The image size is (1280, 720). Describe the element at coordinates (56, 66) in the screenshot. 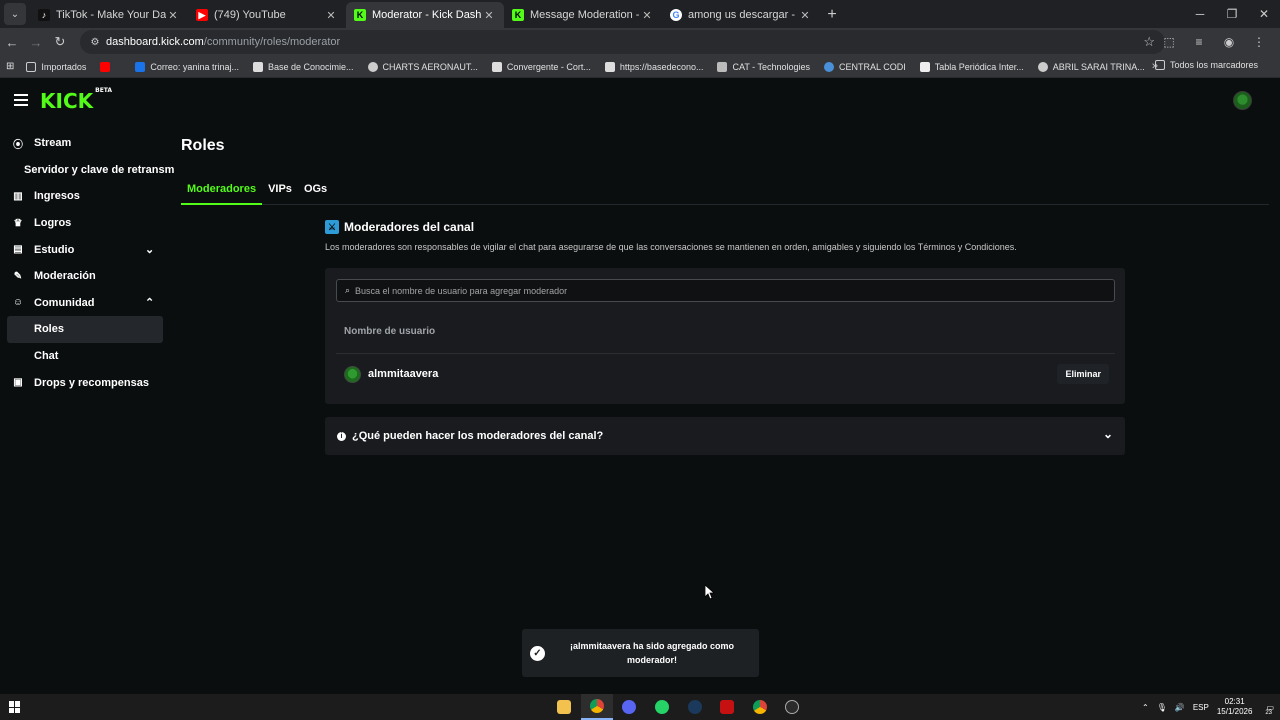

I see `bookmark-folder: Importados` at that location.